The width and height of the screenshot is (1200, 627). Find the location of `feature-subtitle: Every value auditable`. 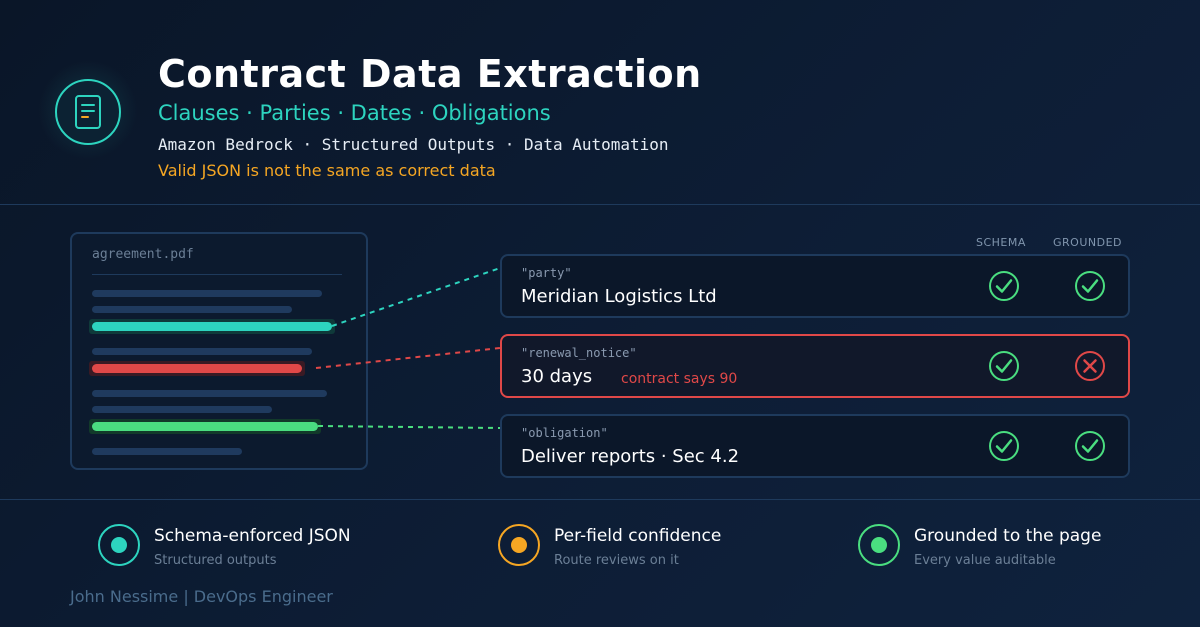

feature-subtitle: Every value auditable is located at coordinates (985, 560).